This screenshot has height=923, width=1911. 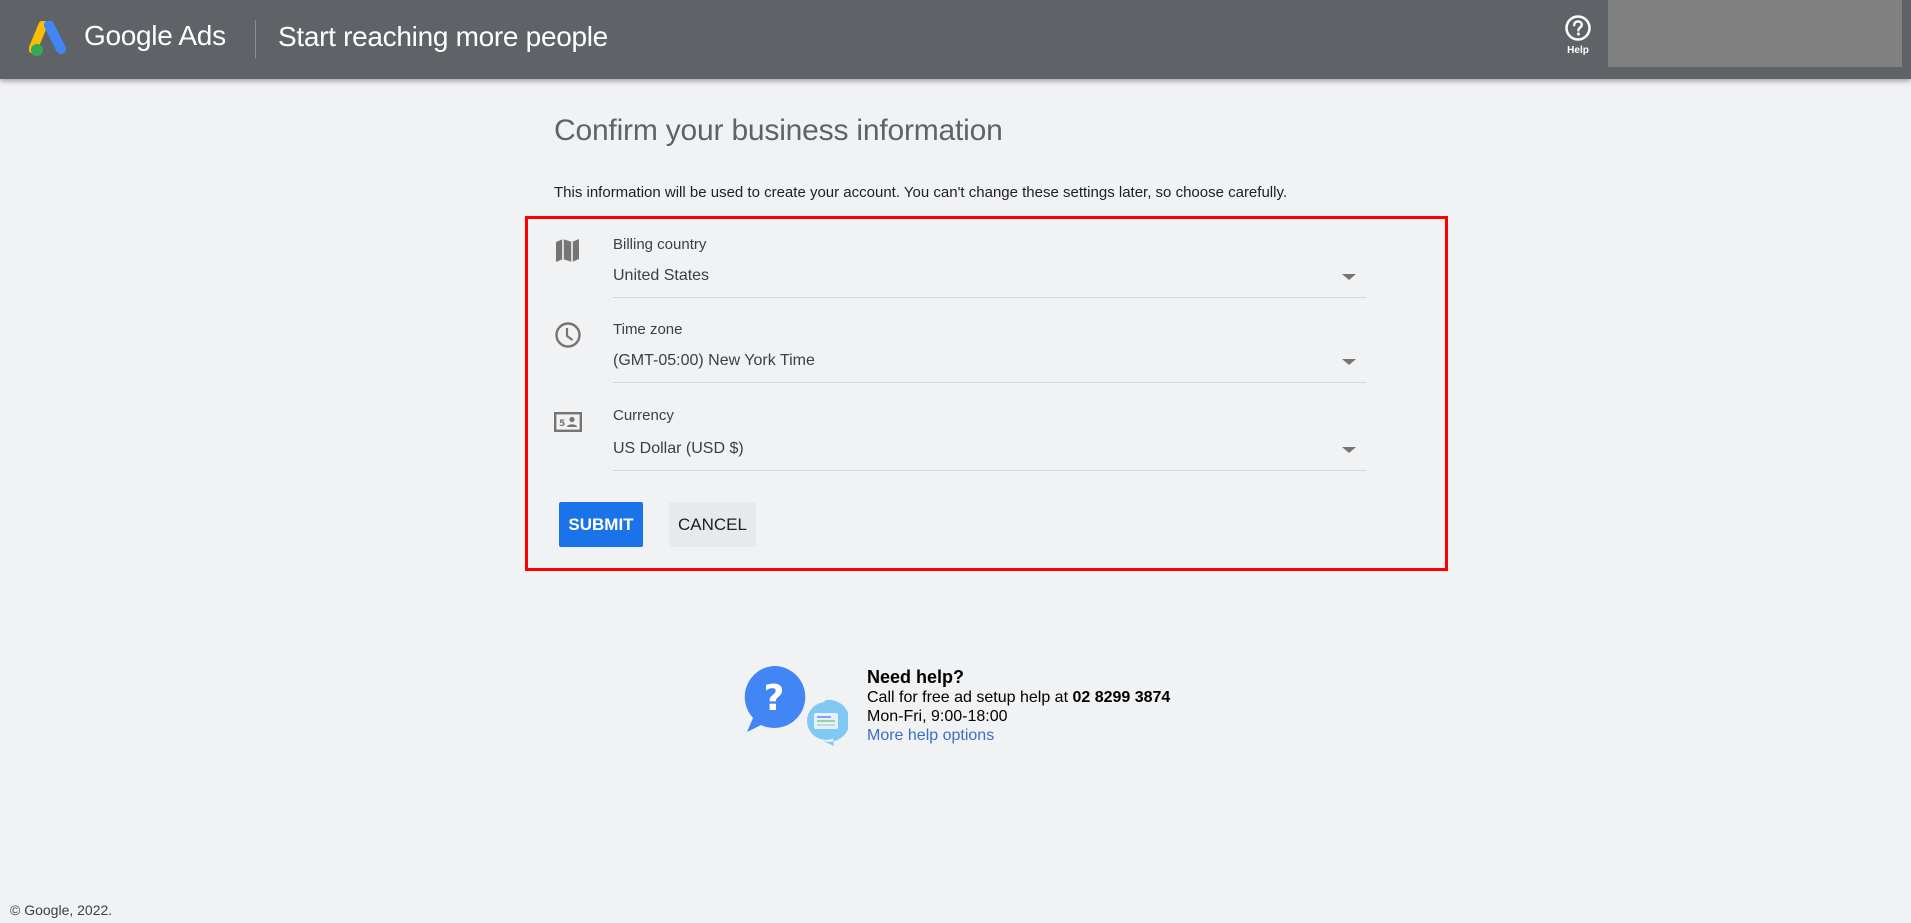 I want to click on billing-country-field: Billing country United States, so click(x=960, y=271).